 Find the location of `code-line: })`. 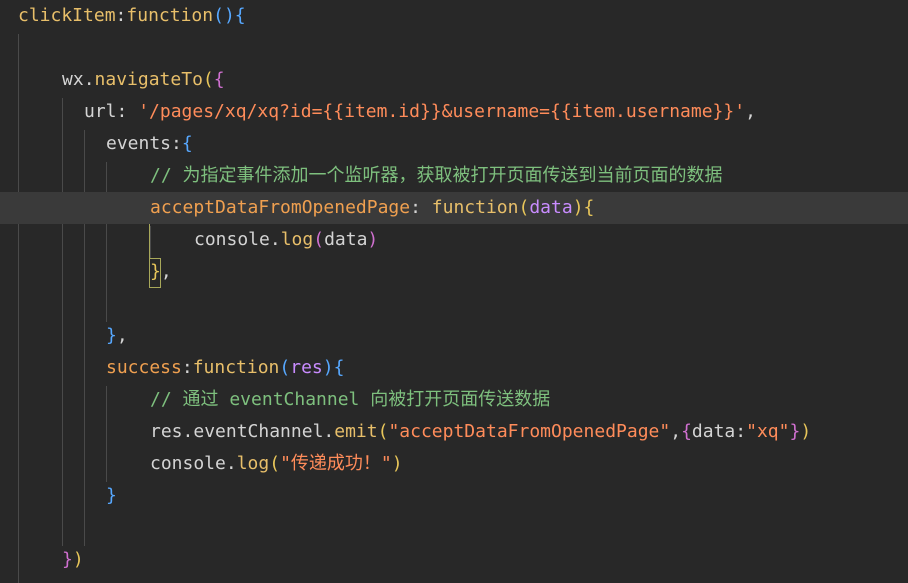

code-line: }) is located at coordinates (454, 560).